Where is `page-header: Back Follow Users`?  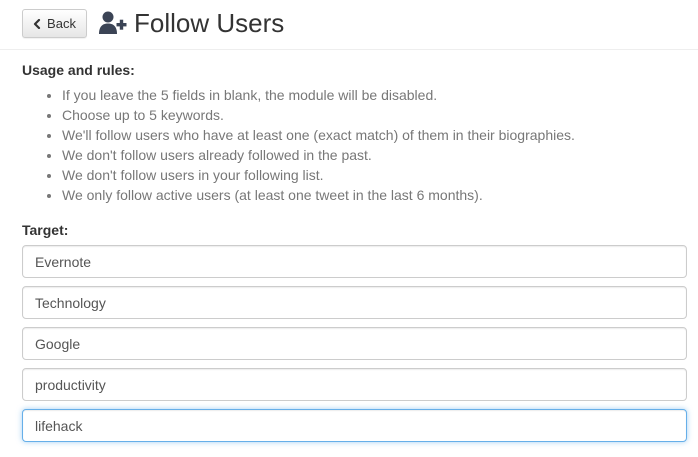 page-header: Back Follow Users is located at coordinates (349, 25).